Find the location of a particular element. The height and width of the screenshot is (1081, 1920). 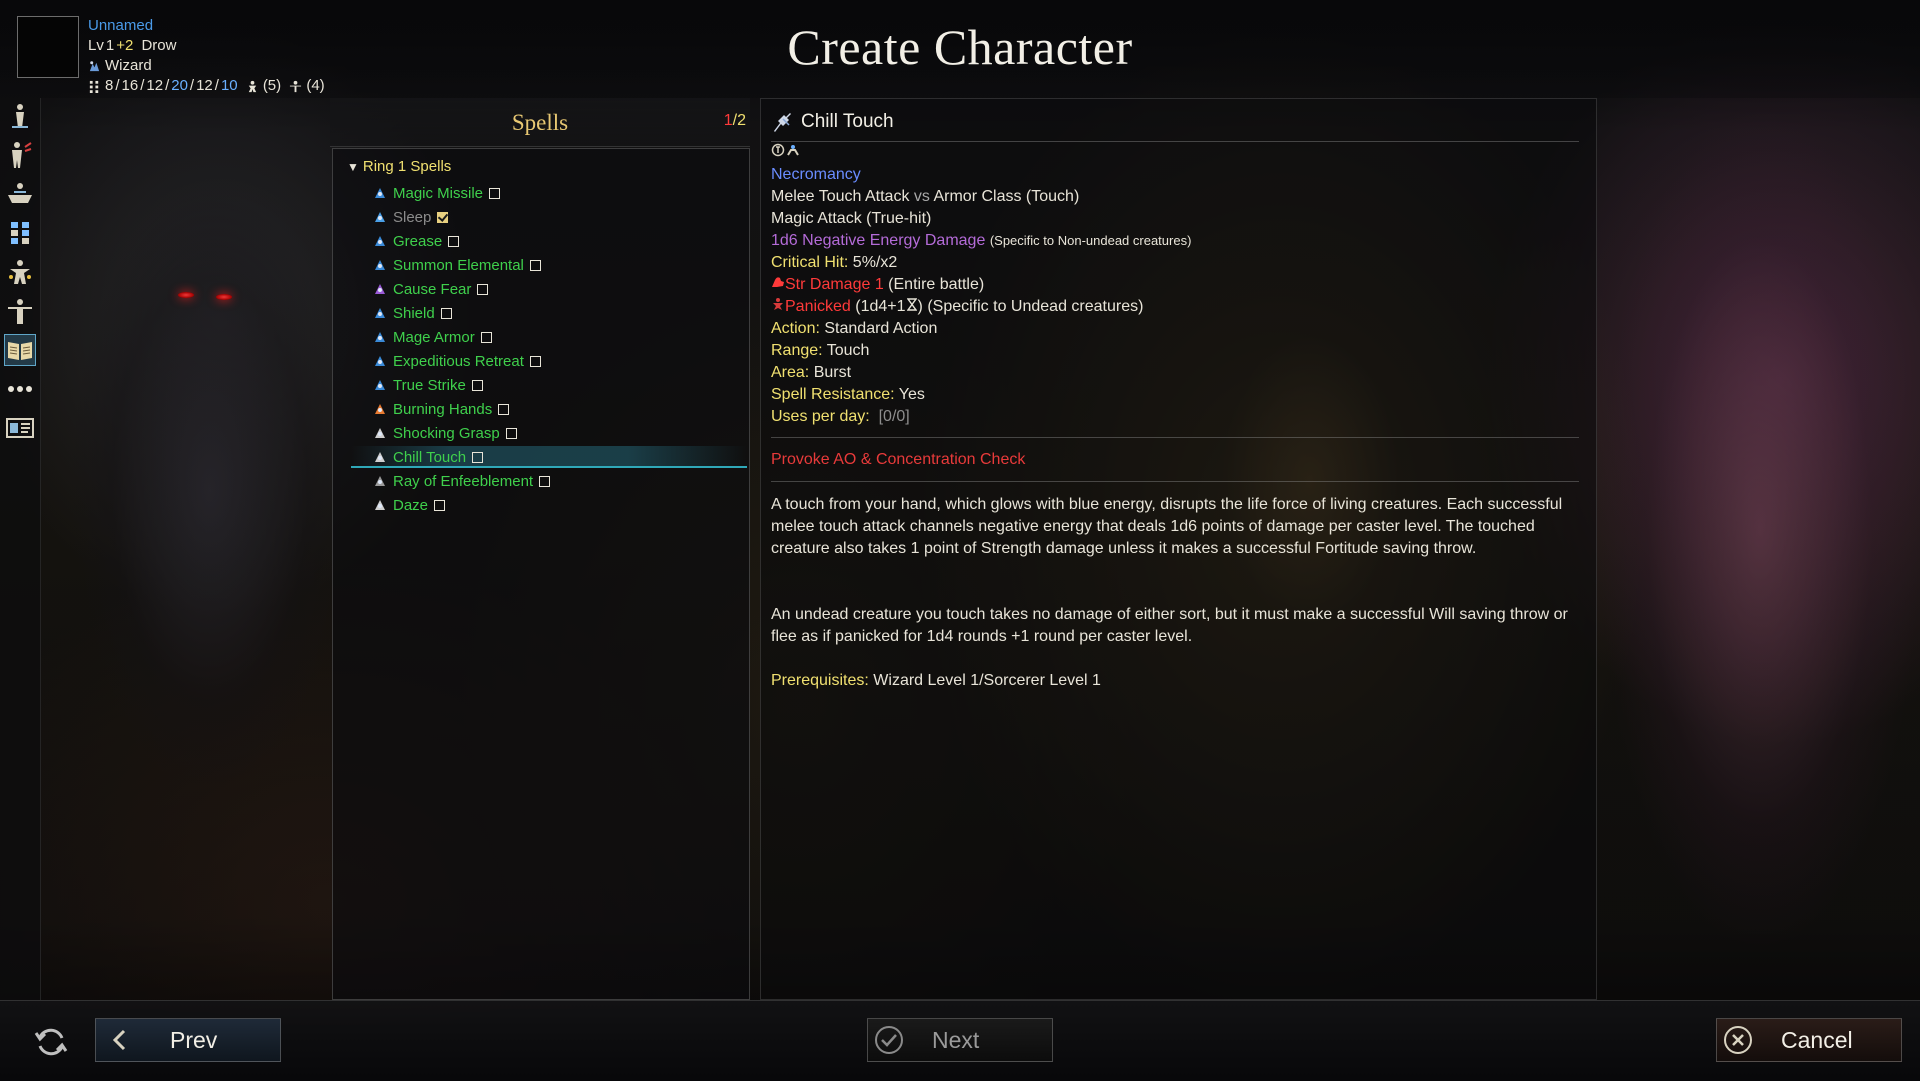

spell-item: Daze is located at coordinates (409, 505).